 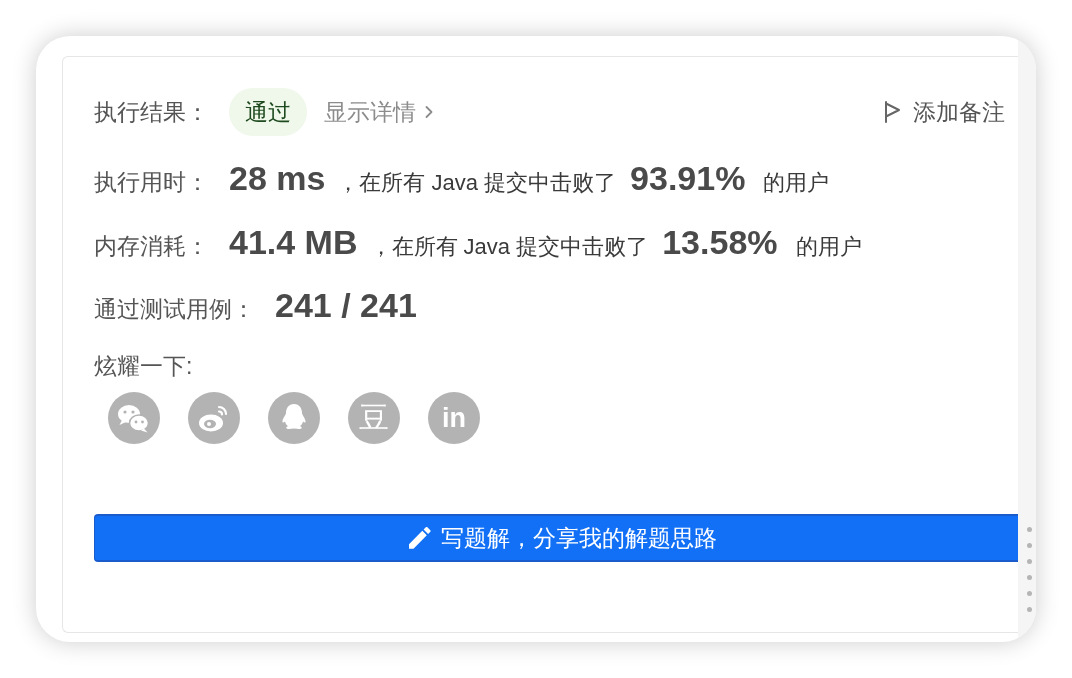 What do you see at coordinates (688, 178) in the screenshot?
I see `percentile-value: 93.91%` at bounding box center [688, 178].